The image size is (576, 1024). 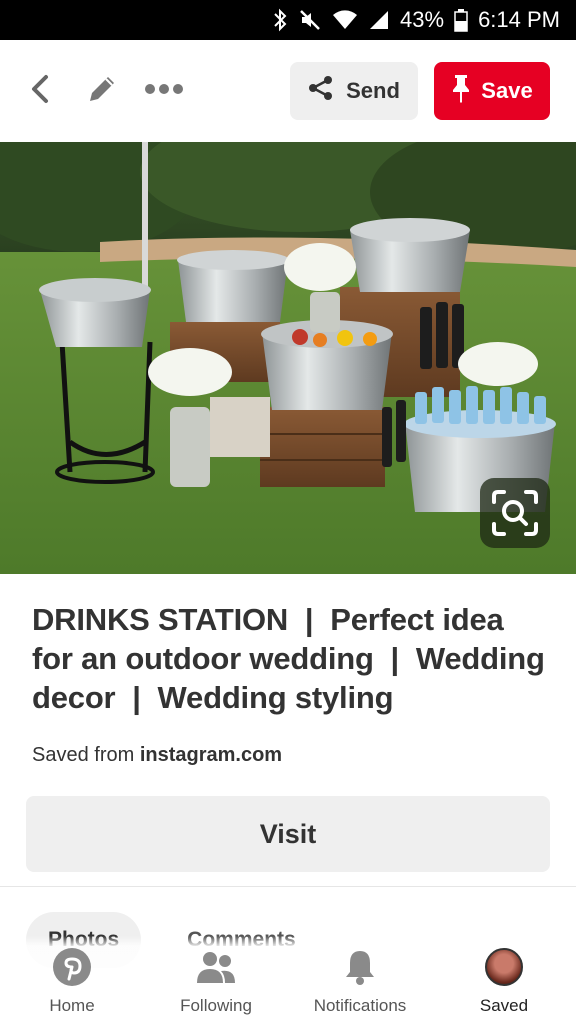 I want to click on nav-following-label: Following, so click(x=216, y=1005).